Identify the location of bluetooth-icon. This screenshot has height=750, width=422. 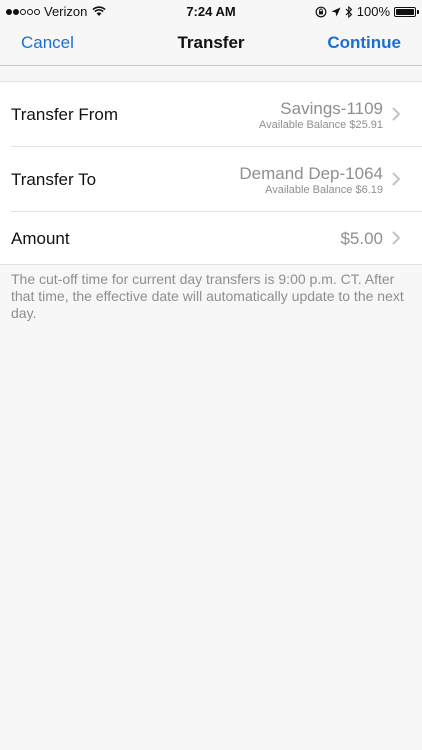
(349, 11).